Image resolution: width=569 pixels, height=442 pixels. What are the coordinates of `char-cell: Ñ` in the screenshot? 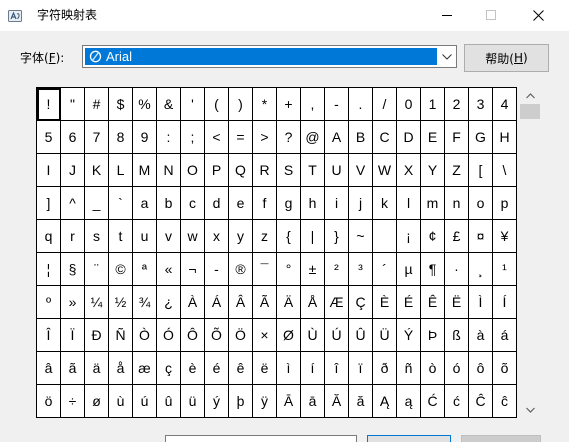 It's located at (121, 335).